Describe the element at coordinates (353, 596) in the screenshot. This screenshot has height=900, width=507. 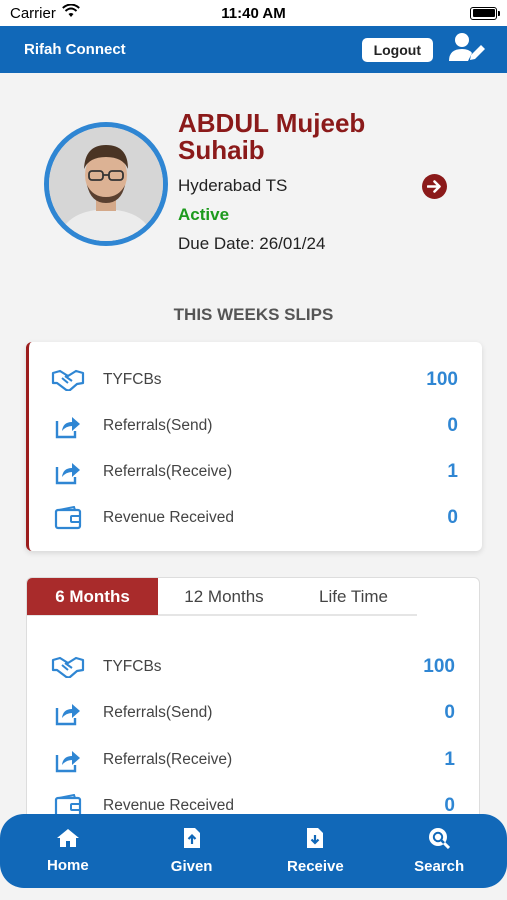
I see `tab-life-time: Life Time` at that location.